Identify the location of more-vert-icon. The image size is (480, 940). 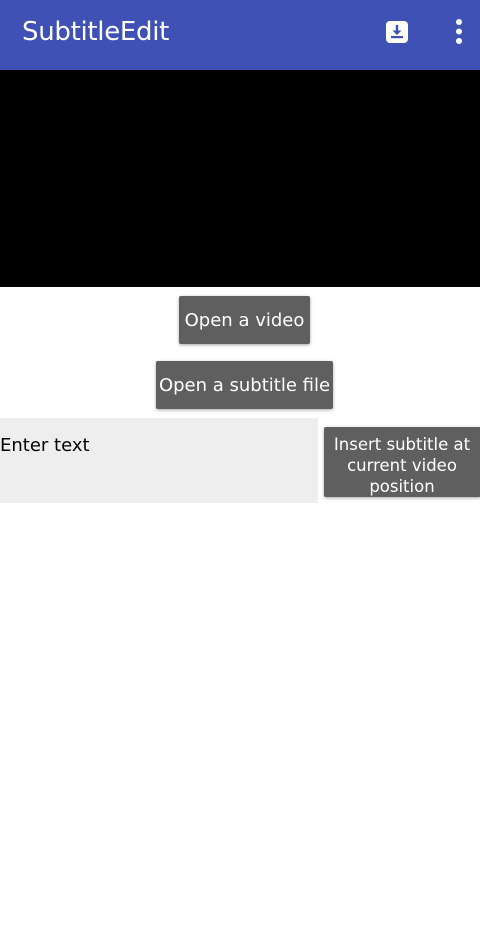
(459, 31).